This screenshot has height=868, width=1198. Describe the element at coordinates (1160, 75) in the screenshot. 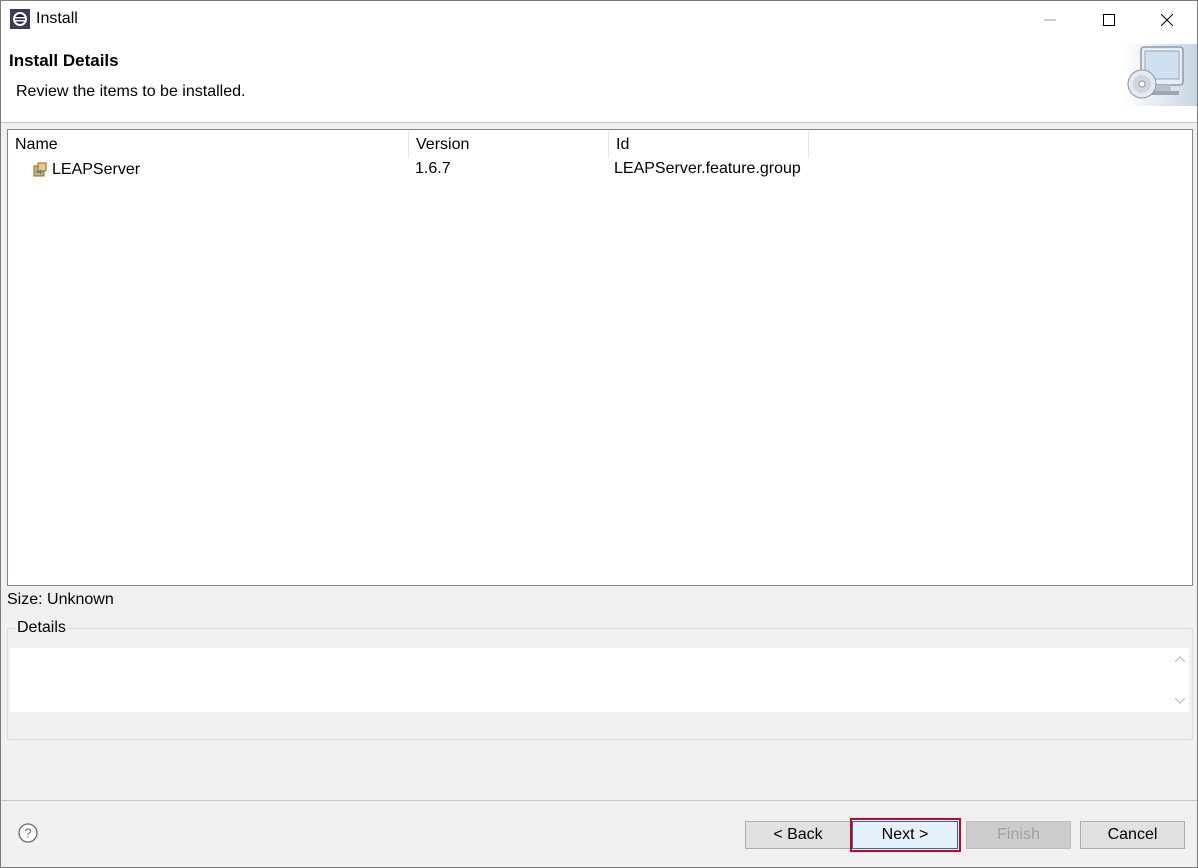

I see `install-monitor-cd-icon` at that location.